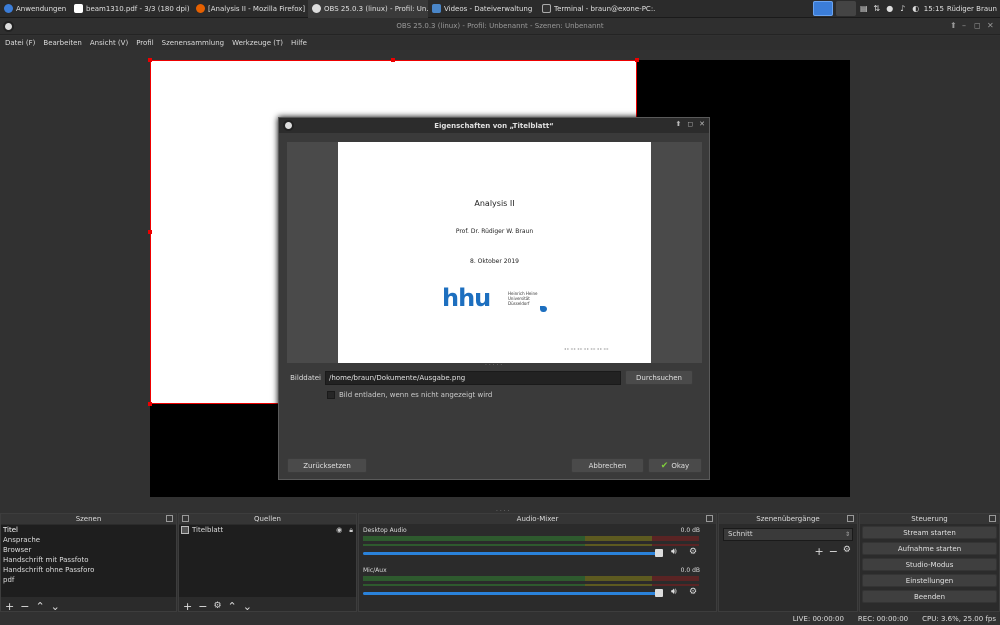 Image resolution: width=1000 pixels, height=625 pixels. What do you see at coordinates (187, 606) in the screenshot?
I see `add-source-icon: +` at bounding box center [187, 606].